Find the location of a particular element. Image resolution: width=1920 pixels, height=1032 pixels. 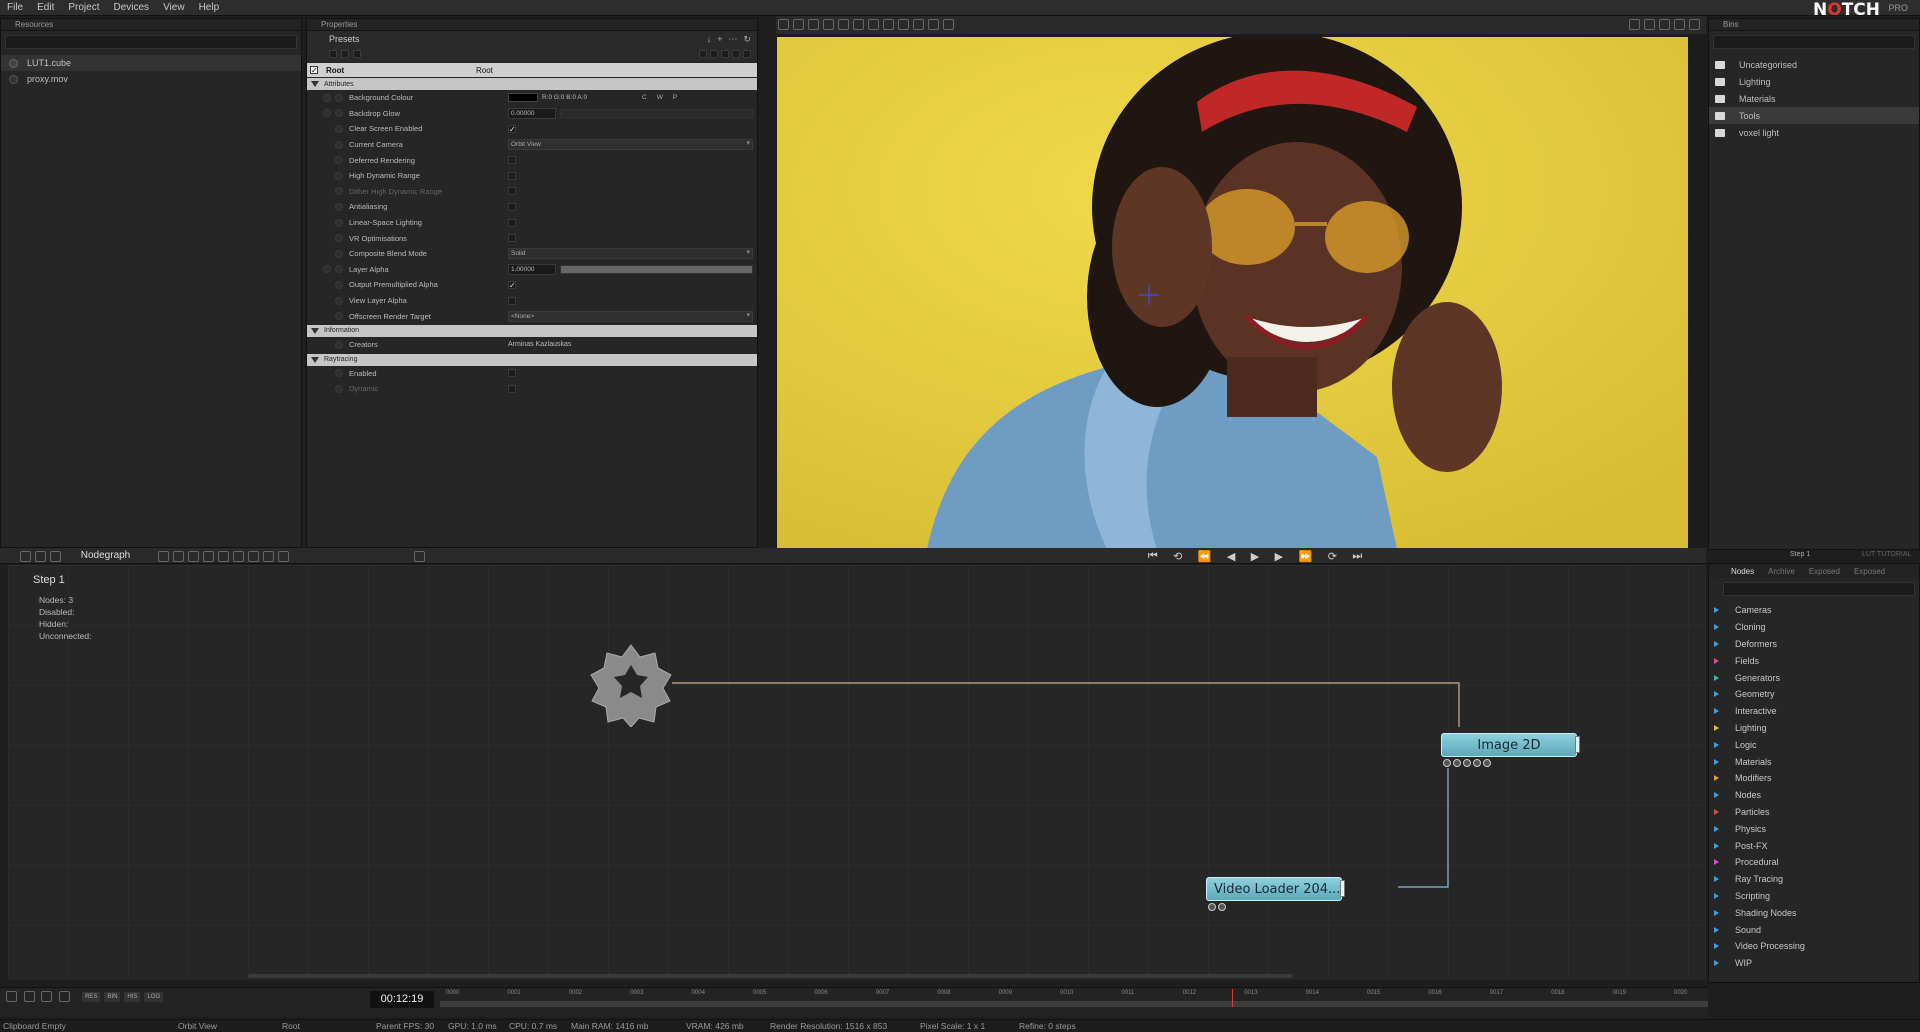

nodes-search-input is located at coordinates (1819, 589).